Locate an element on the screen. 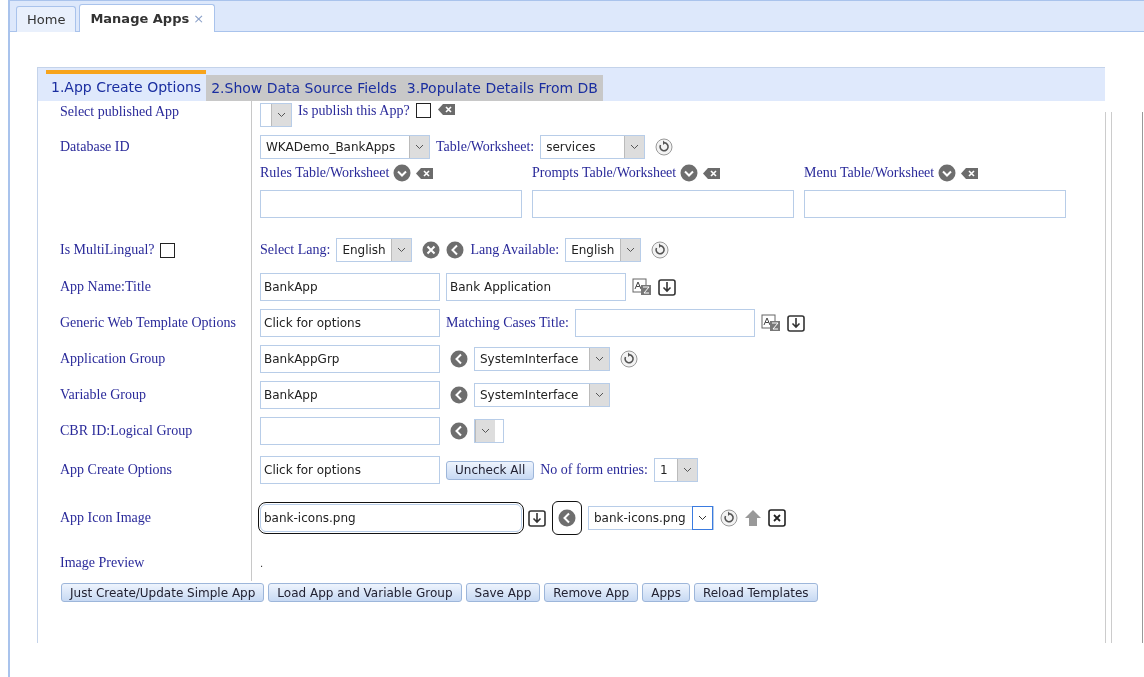  action-button: Remove App is located at coordinates (591, 592).